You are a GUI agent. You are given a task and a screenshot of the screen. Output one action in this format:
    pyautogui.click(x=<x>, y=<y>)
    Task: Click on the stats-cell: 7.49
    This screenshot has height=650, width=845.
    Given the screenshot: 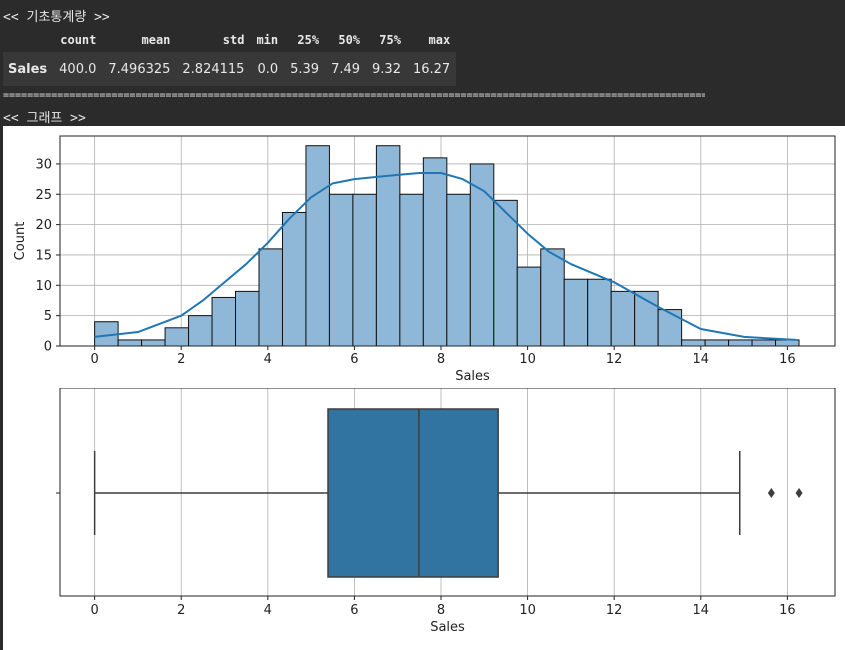 What is the action you would take?
    pyautogui.click(x=346, y=69)
    